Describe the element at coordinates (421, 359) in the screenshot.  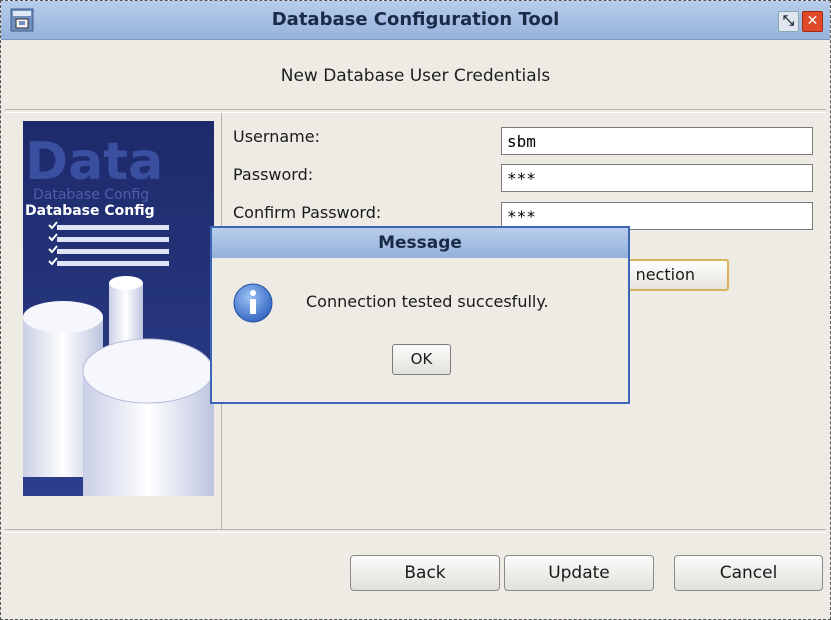
I see `ok-button: OK` at that location.